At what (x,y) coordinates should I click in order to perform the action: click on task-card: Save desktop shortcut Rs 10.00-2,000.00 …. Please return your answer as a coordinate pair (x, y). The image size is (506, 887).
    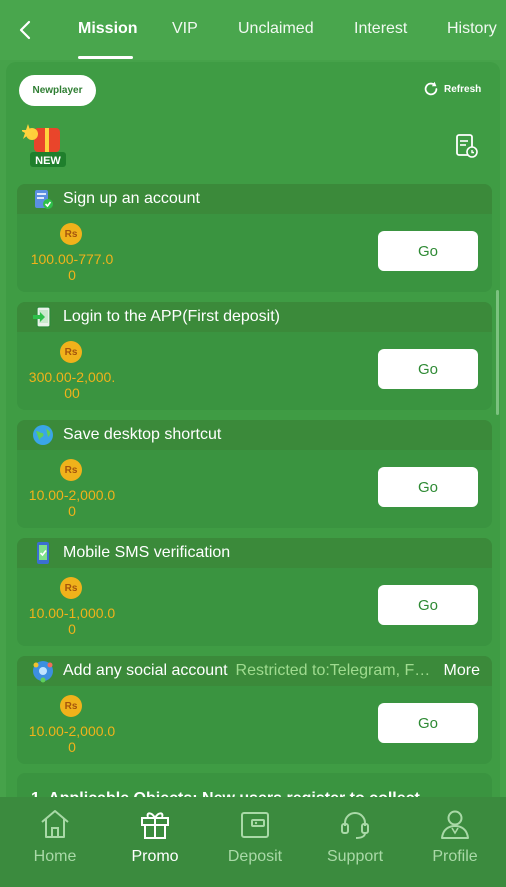
    Looking at the image, I should click on (254, 474).